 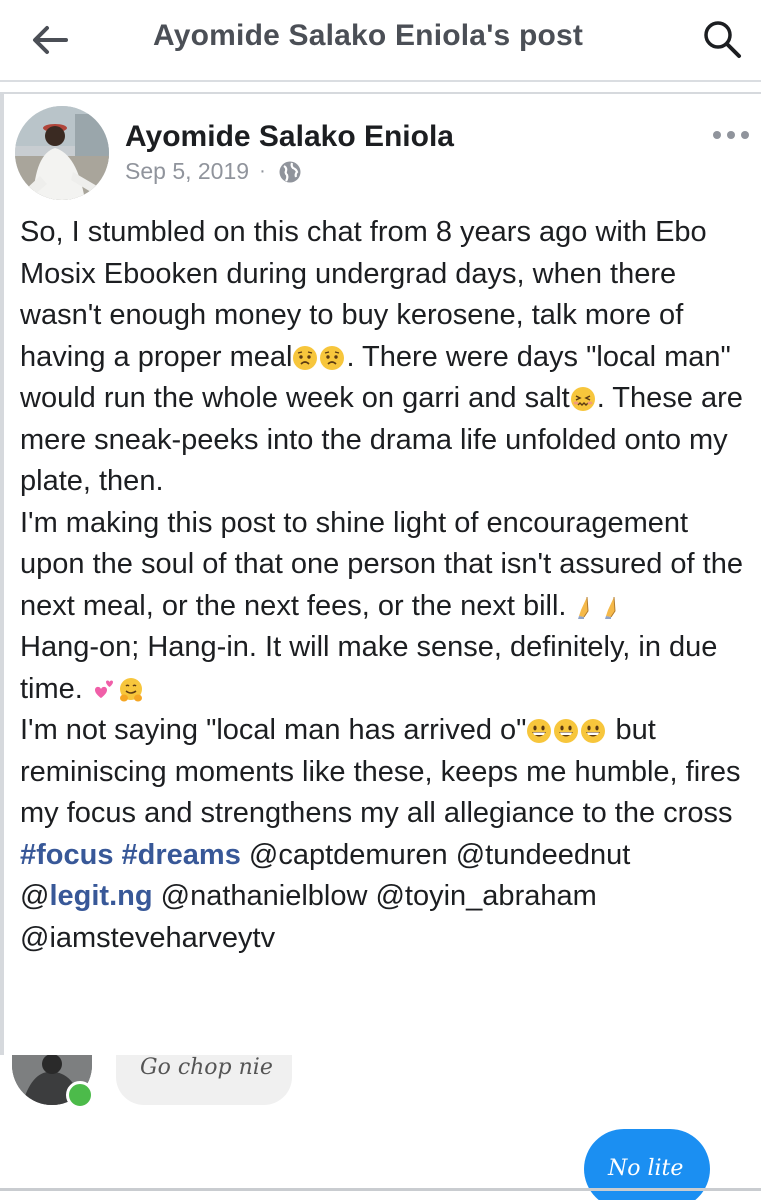 I want to click on top-bar: Ayomide Salako Eniola's post, so click(x=380, y=41).